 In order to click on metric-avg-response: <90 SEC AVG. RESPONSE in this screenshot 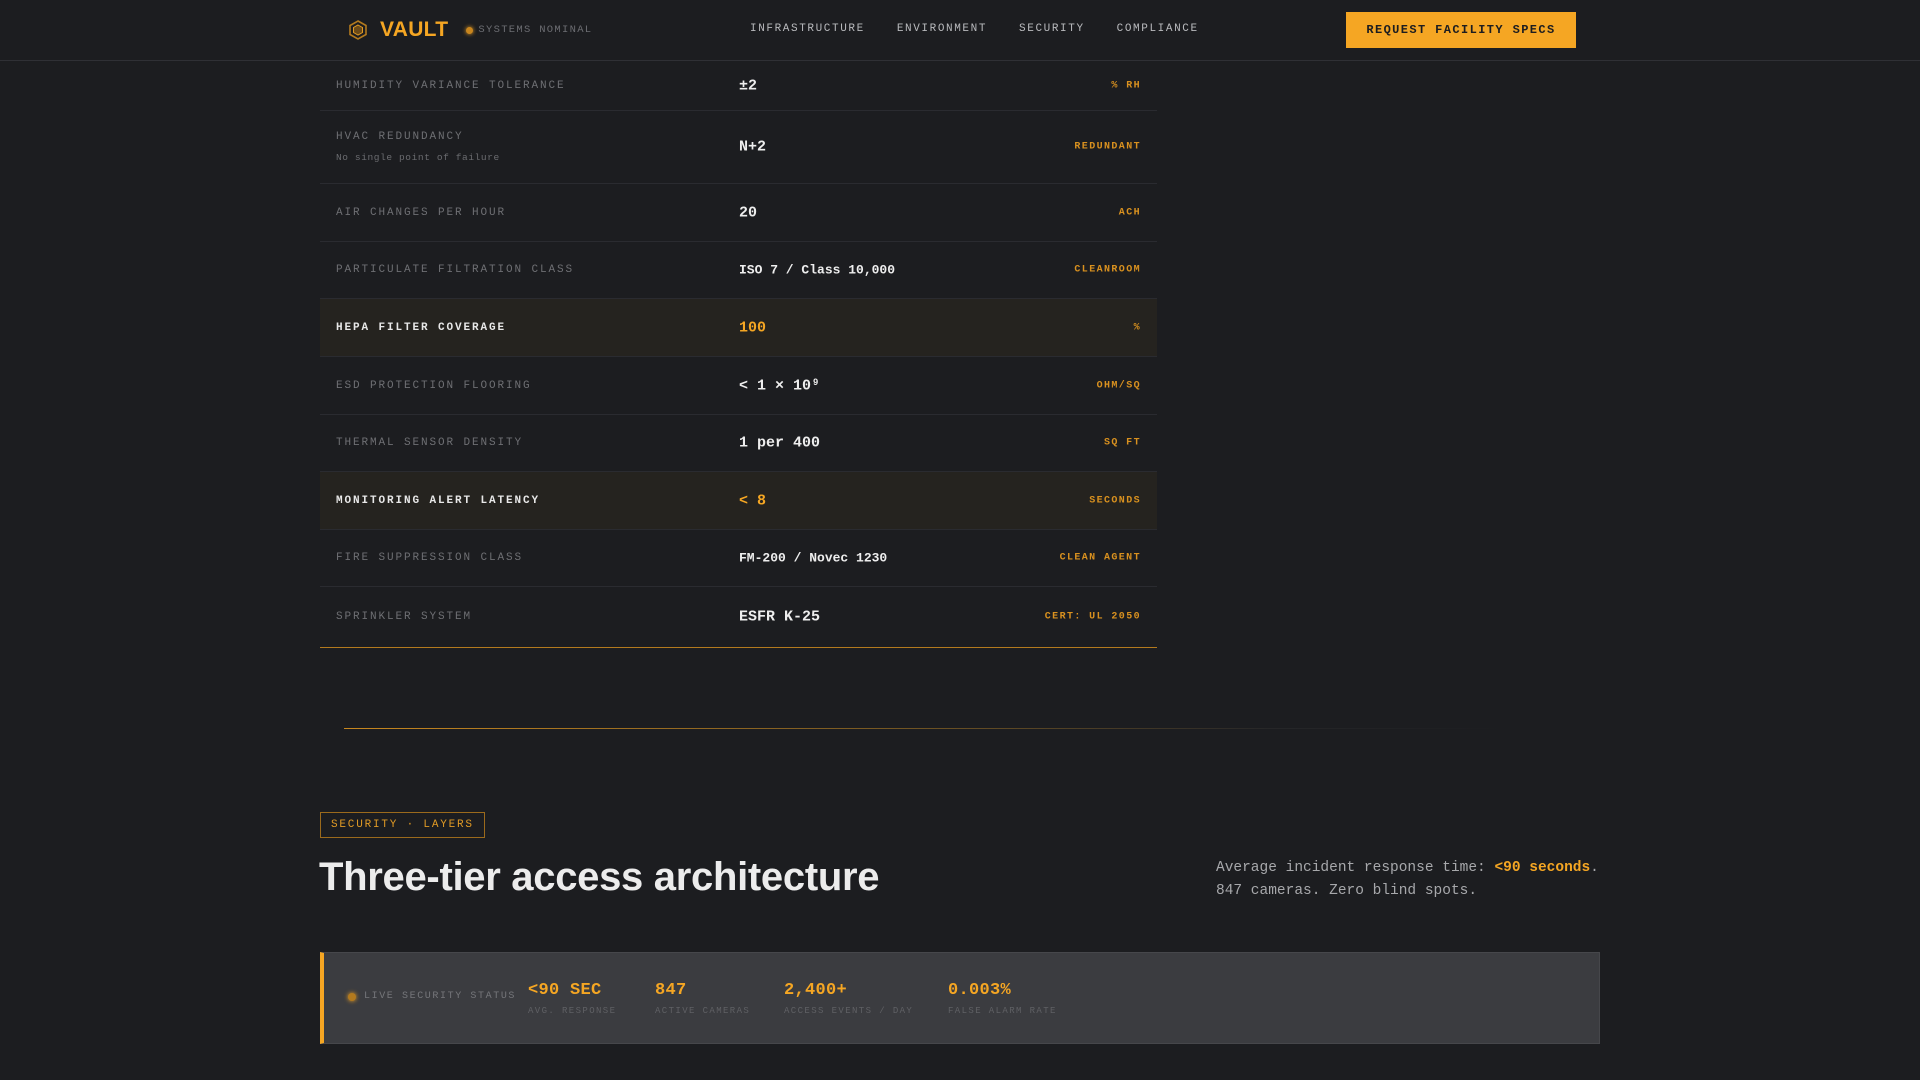, I will do `click(572, 998)`.